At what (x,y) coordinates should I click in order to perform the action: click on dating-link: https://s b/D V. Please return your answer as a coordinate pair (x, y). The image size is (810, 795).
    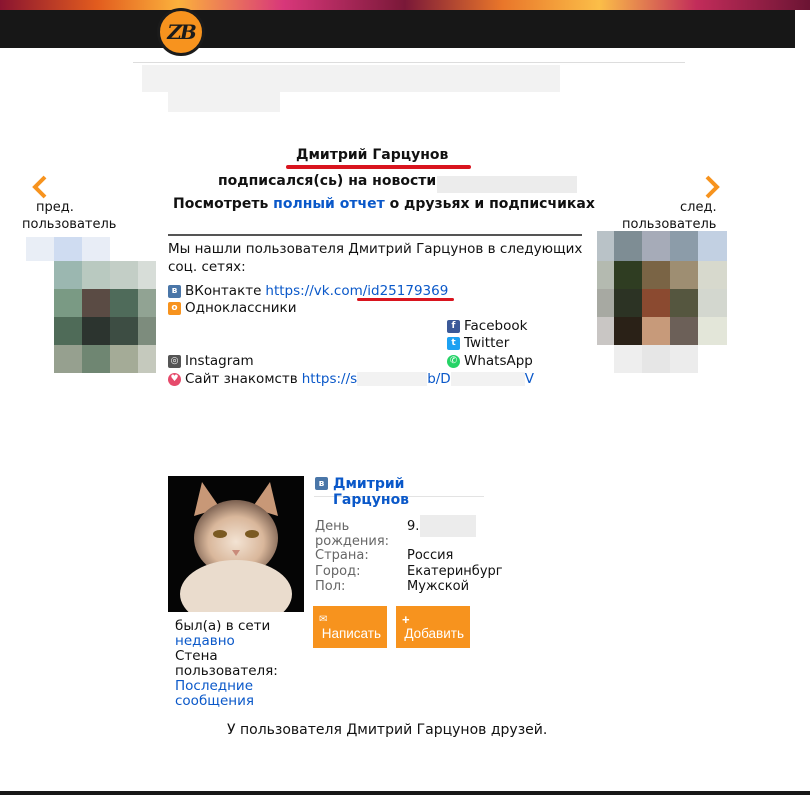
    Looking at the image, I should click on (418, 379).